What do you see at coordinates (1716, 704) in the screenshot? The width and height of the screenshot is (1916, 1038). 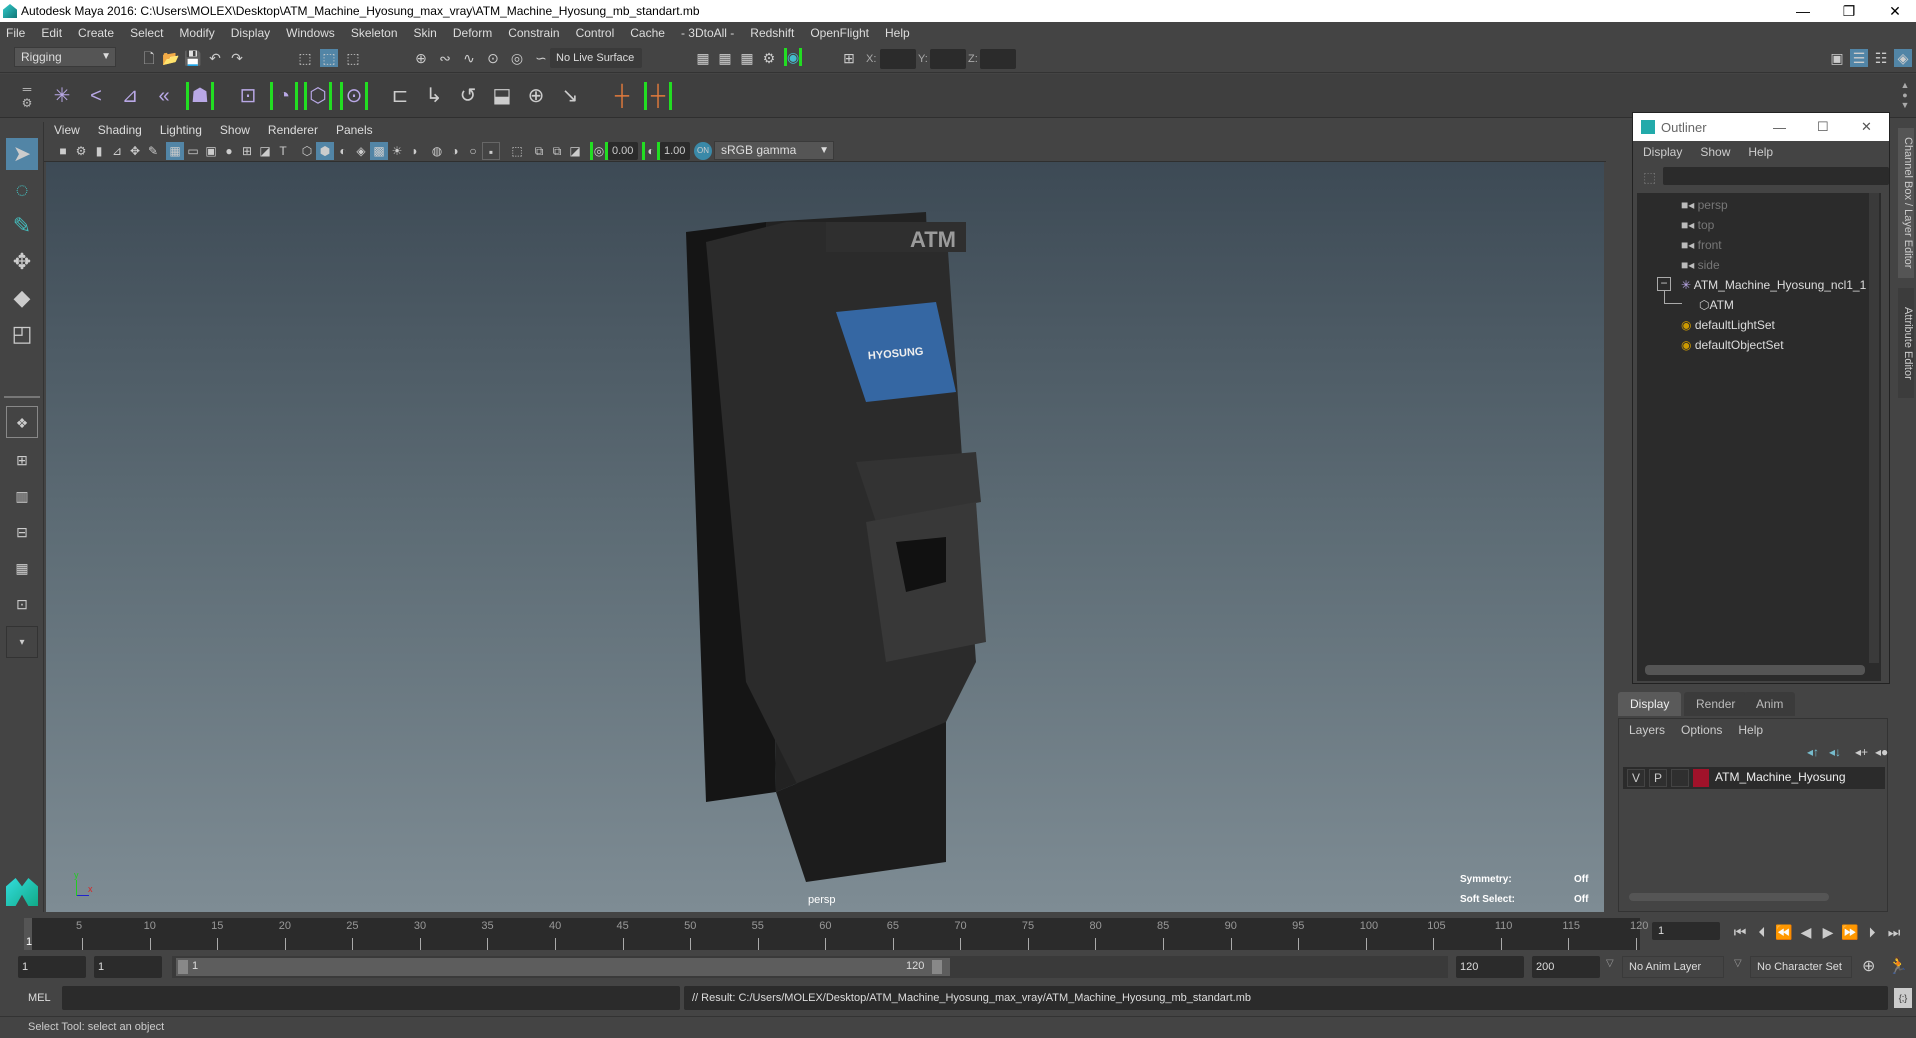 I see `tab-render: Render` at bounding box center [1716, 704].